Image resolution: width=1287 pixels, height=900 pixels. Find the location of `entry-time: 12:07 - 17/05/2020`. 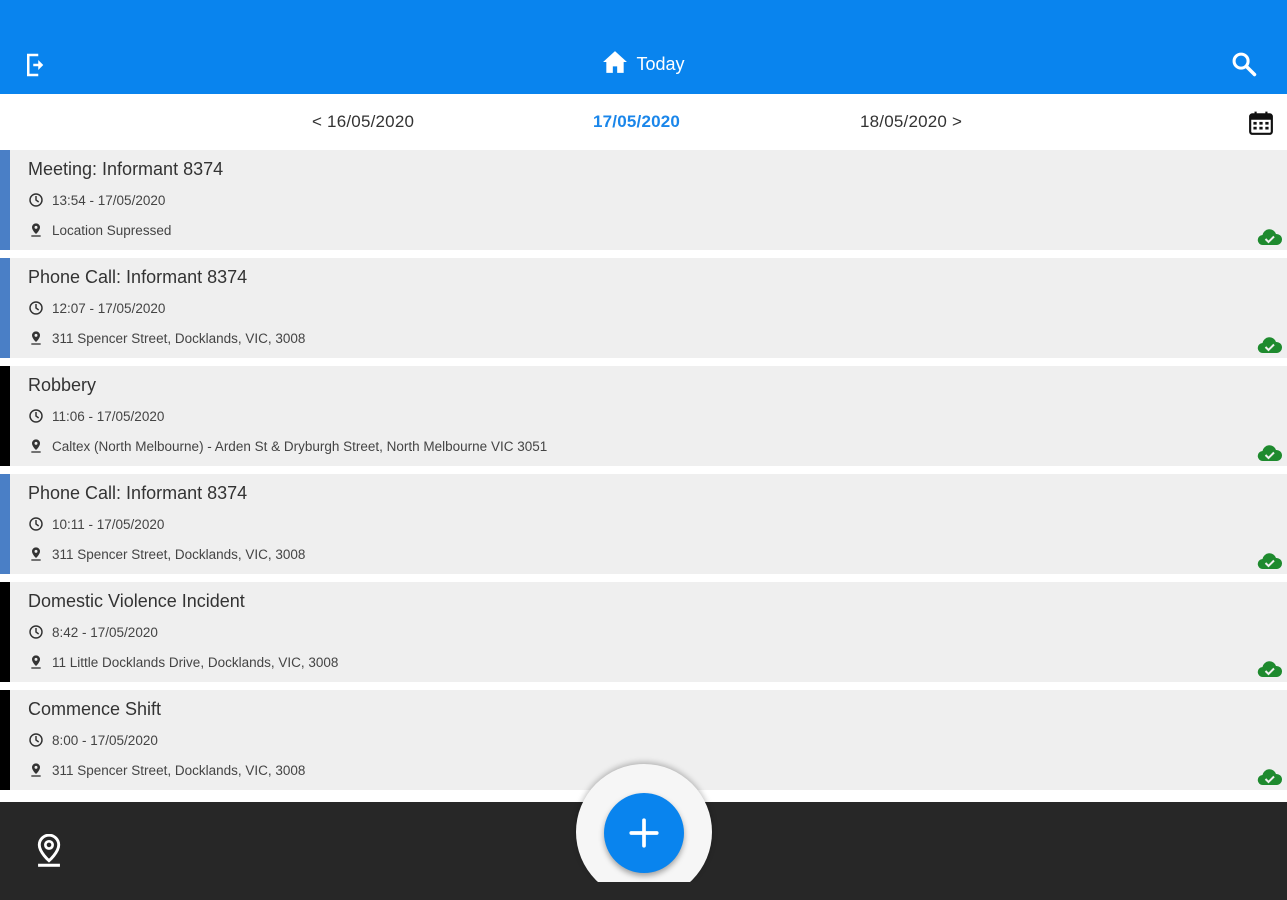

entry-time: 12:07 - 17/05/2020 is located at coordinates (96, 308).